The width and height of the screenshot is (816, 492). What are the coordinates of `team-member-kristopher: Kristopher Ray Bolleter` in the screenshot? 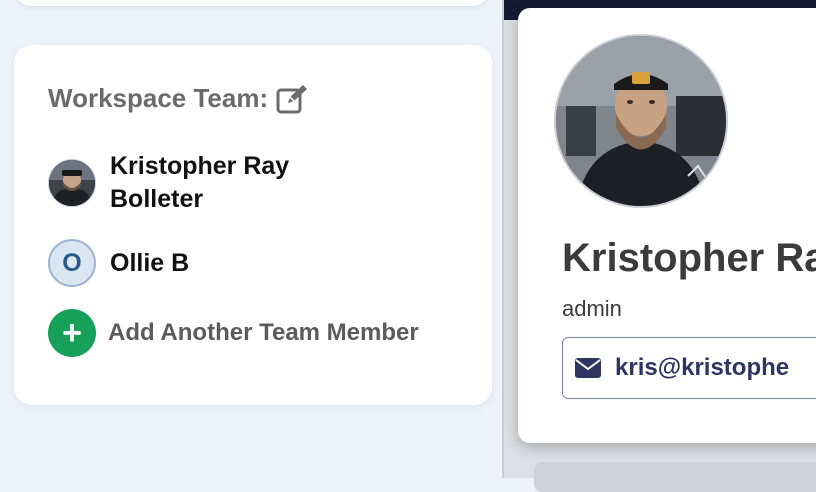 It's located at (194, 183).